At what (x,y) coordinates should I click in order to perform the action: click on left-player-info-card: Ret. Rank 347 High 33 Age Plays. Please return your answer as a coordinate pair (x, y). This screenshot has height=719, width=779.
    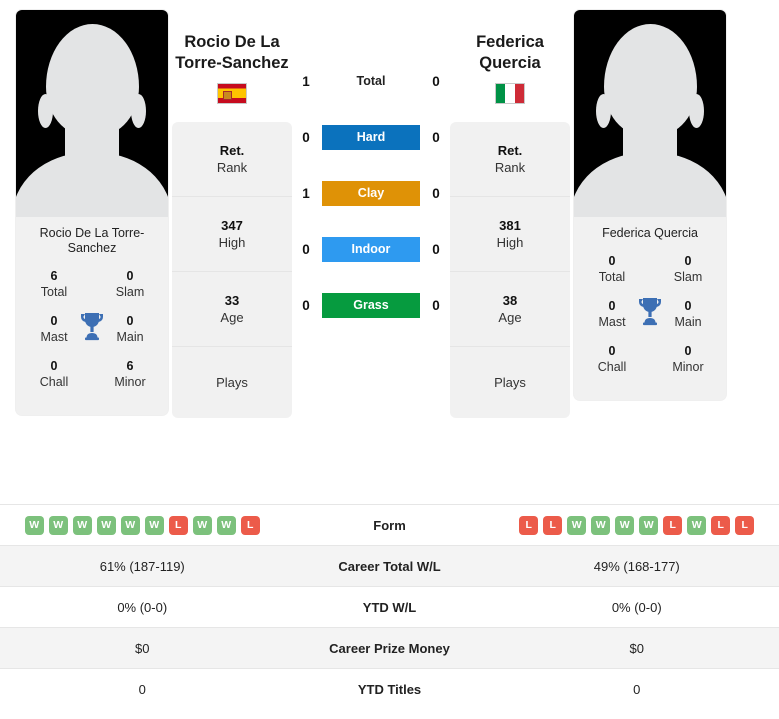
    Looking at the image, I should click on (232, 270).